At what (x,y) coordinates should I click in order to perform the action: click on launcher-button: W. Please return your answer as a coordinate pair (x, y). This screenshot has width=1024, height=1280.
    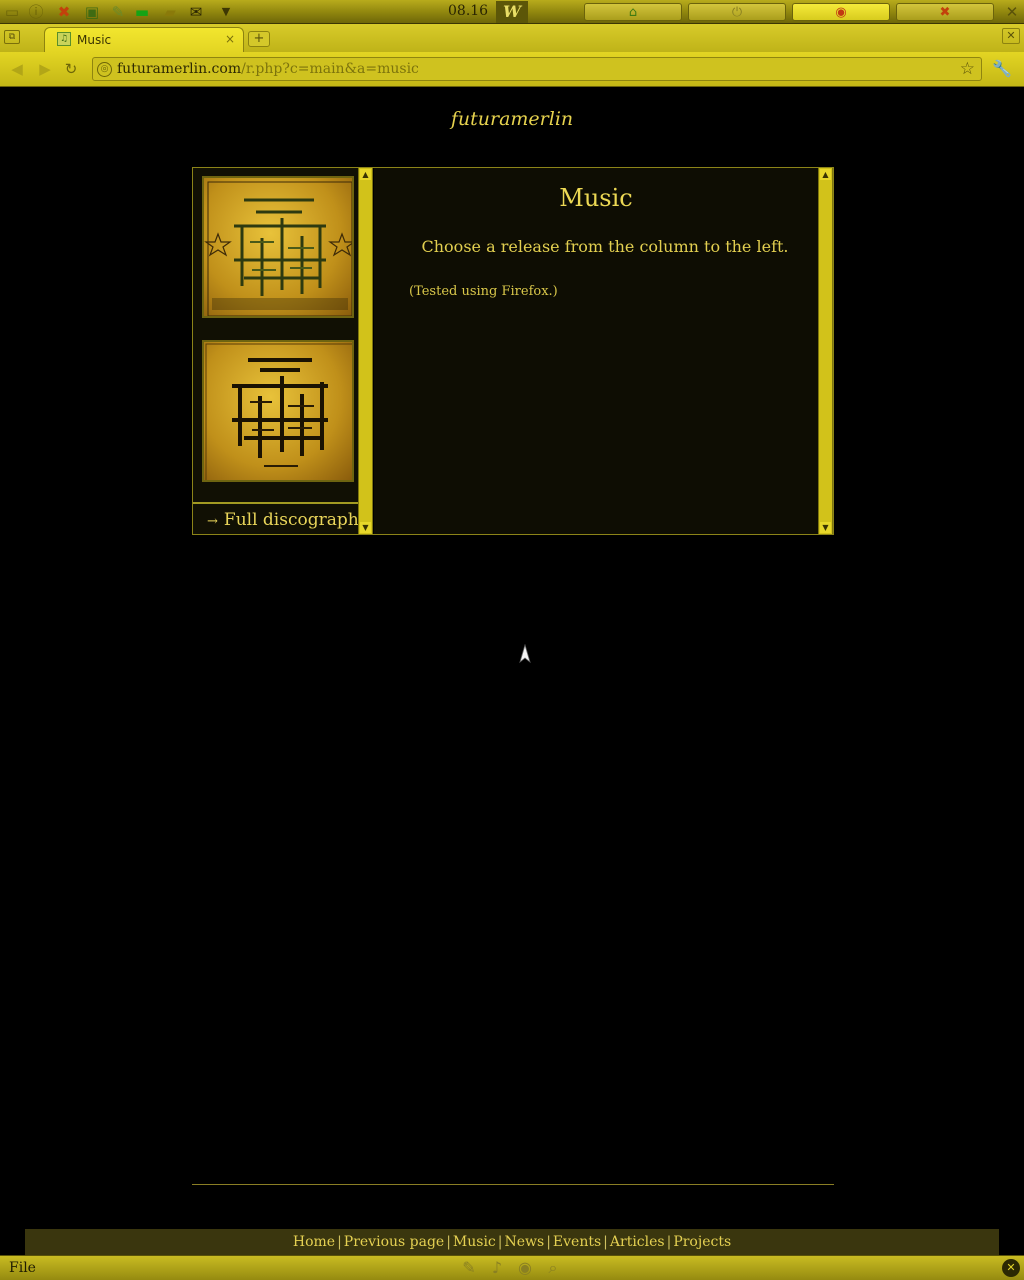
    Looking at the image, I should click on (512, 12).